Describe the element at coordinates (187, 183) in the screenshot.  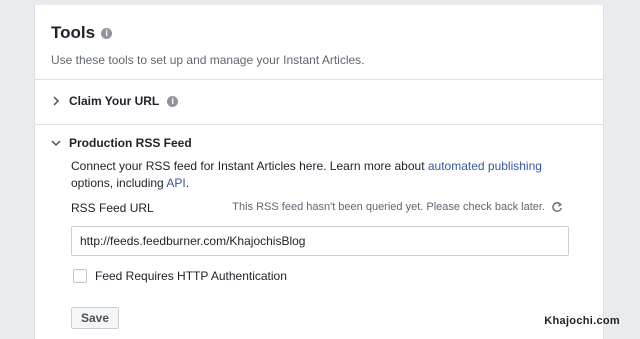
I see `description-text: .` at that location.